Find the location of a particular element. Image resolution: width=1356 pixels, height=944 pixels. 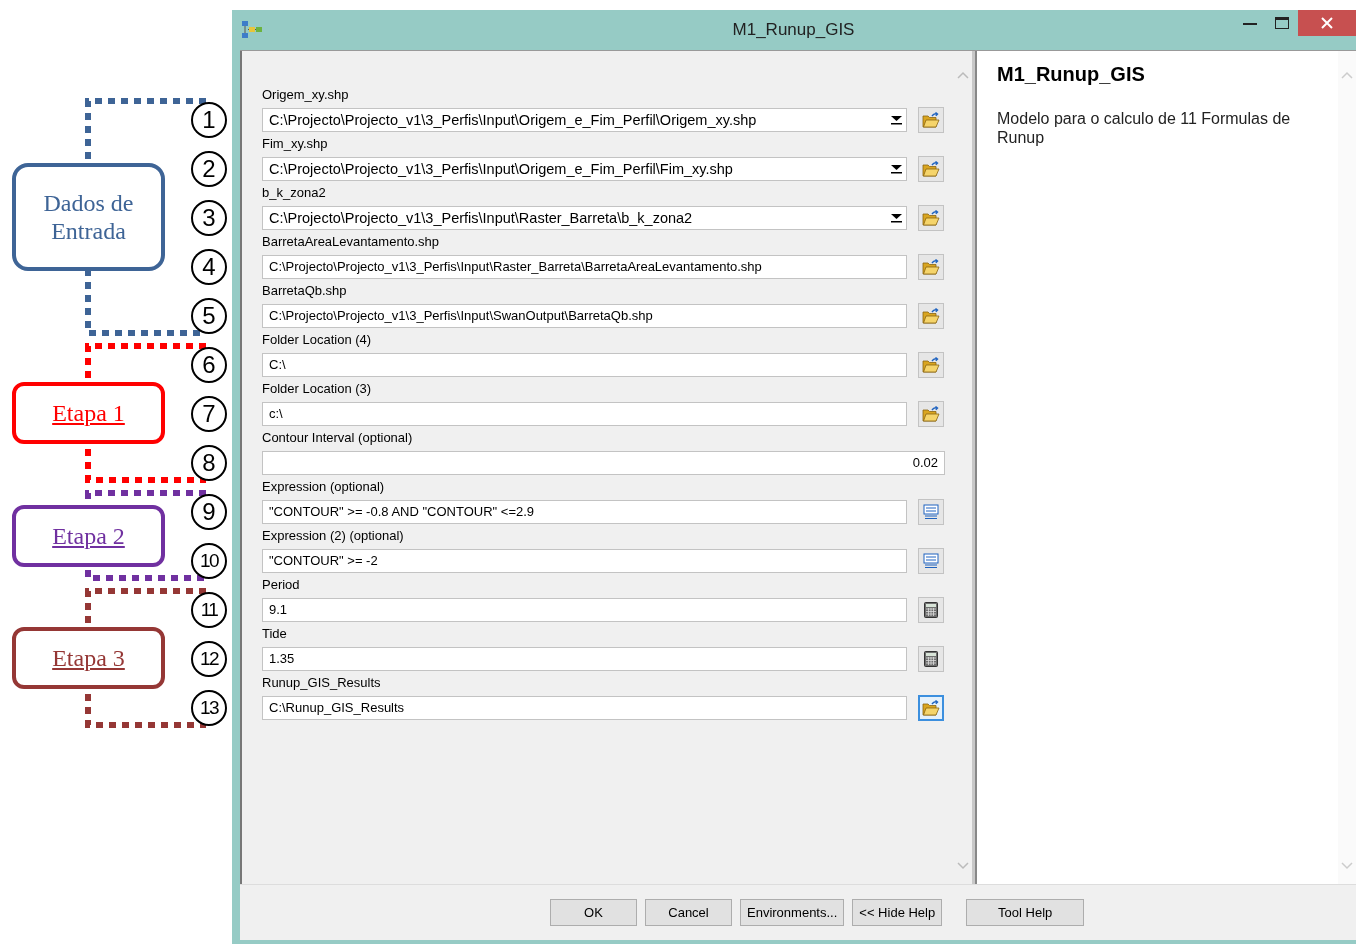

help-text: Modelo para o calculo de 11 Formulas de Runup is located at coordinates (1144, 128).